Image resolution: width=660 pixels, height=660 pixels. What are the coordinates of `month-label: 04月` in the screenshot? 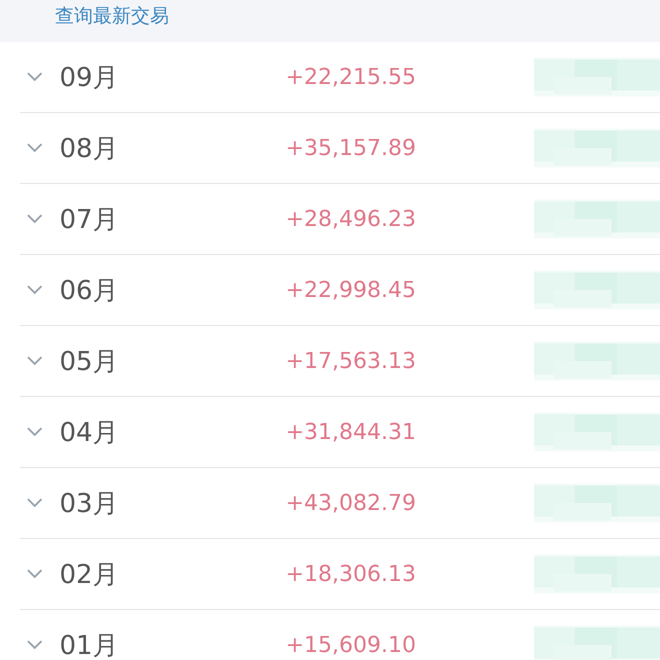 It's located at (89, 433).